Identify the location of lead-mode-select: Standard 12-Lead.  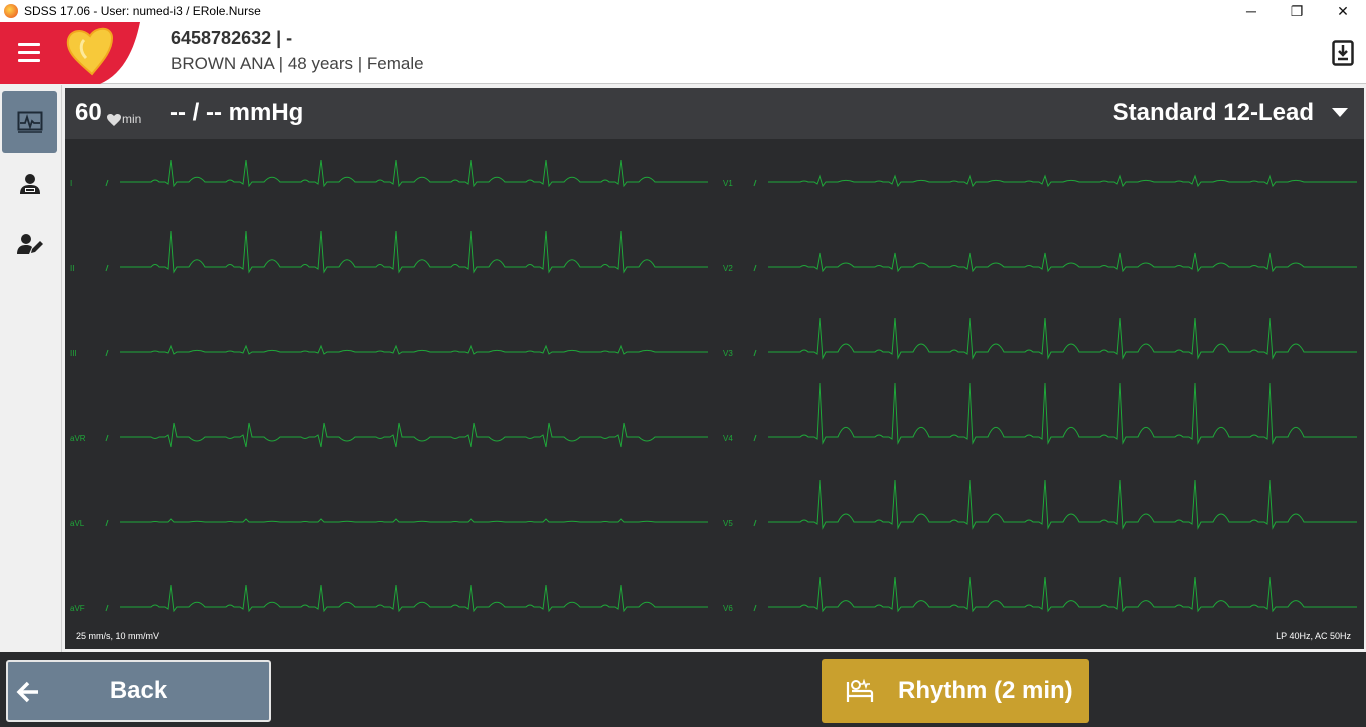
(1213, 113).